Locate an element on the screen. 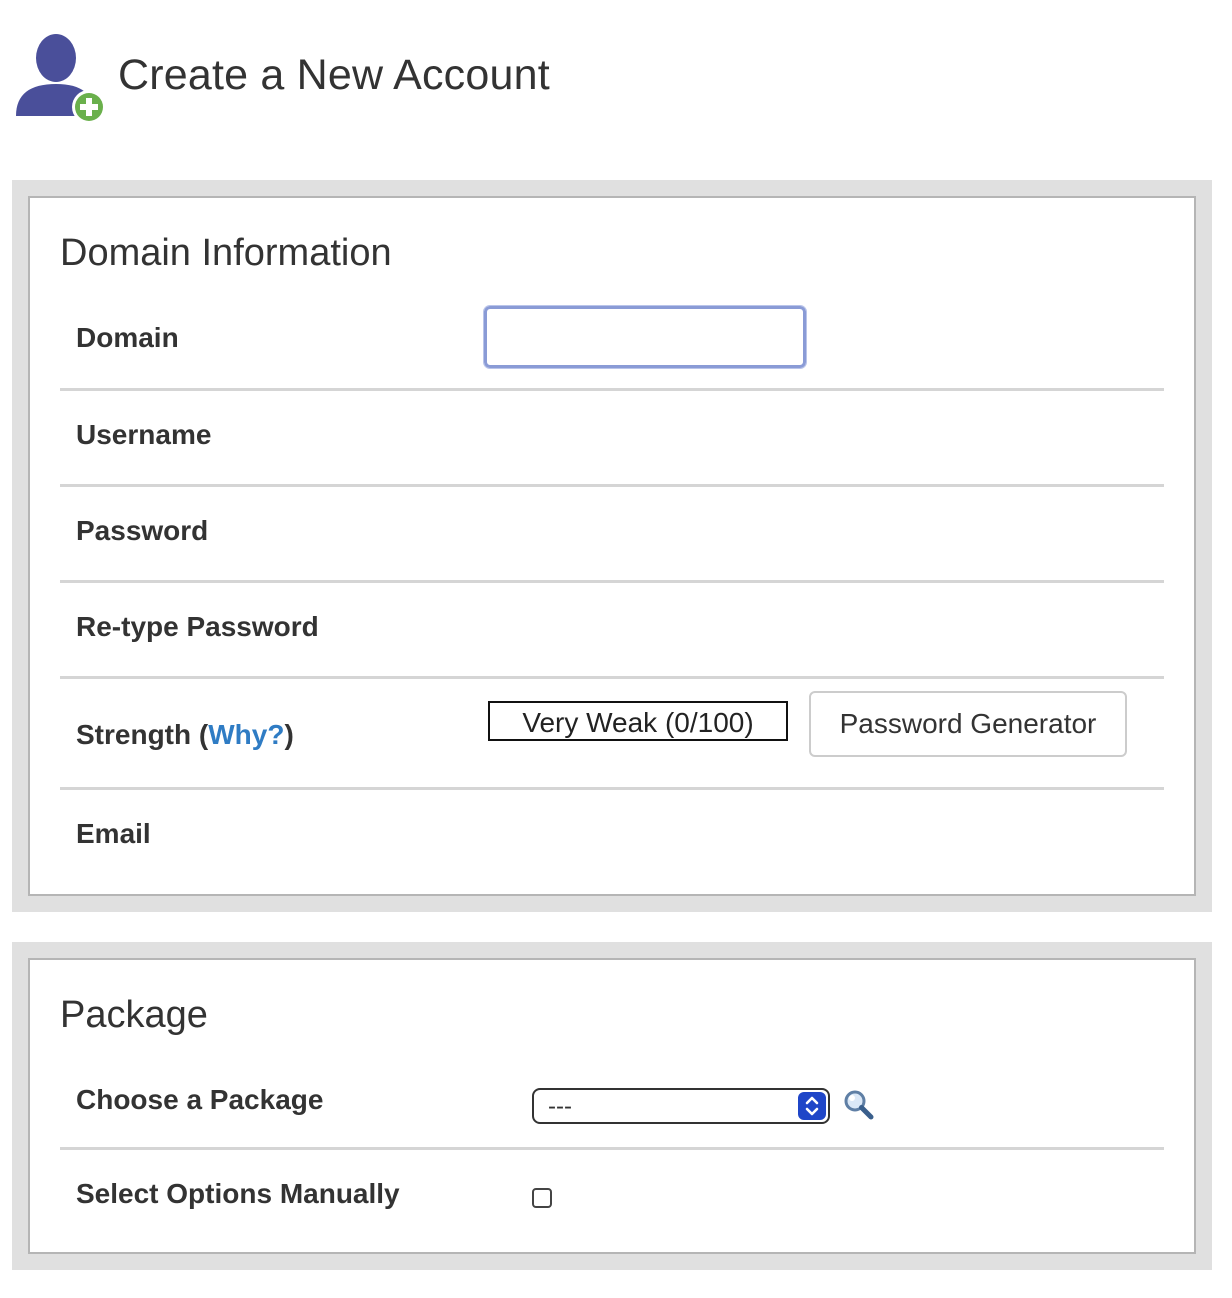  select-options-manually-checkbox is located at coordinates (542, 1198).